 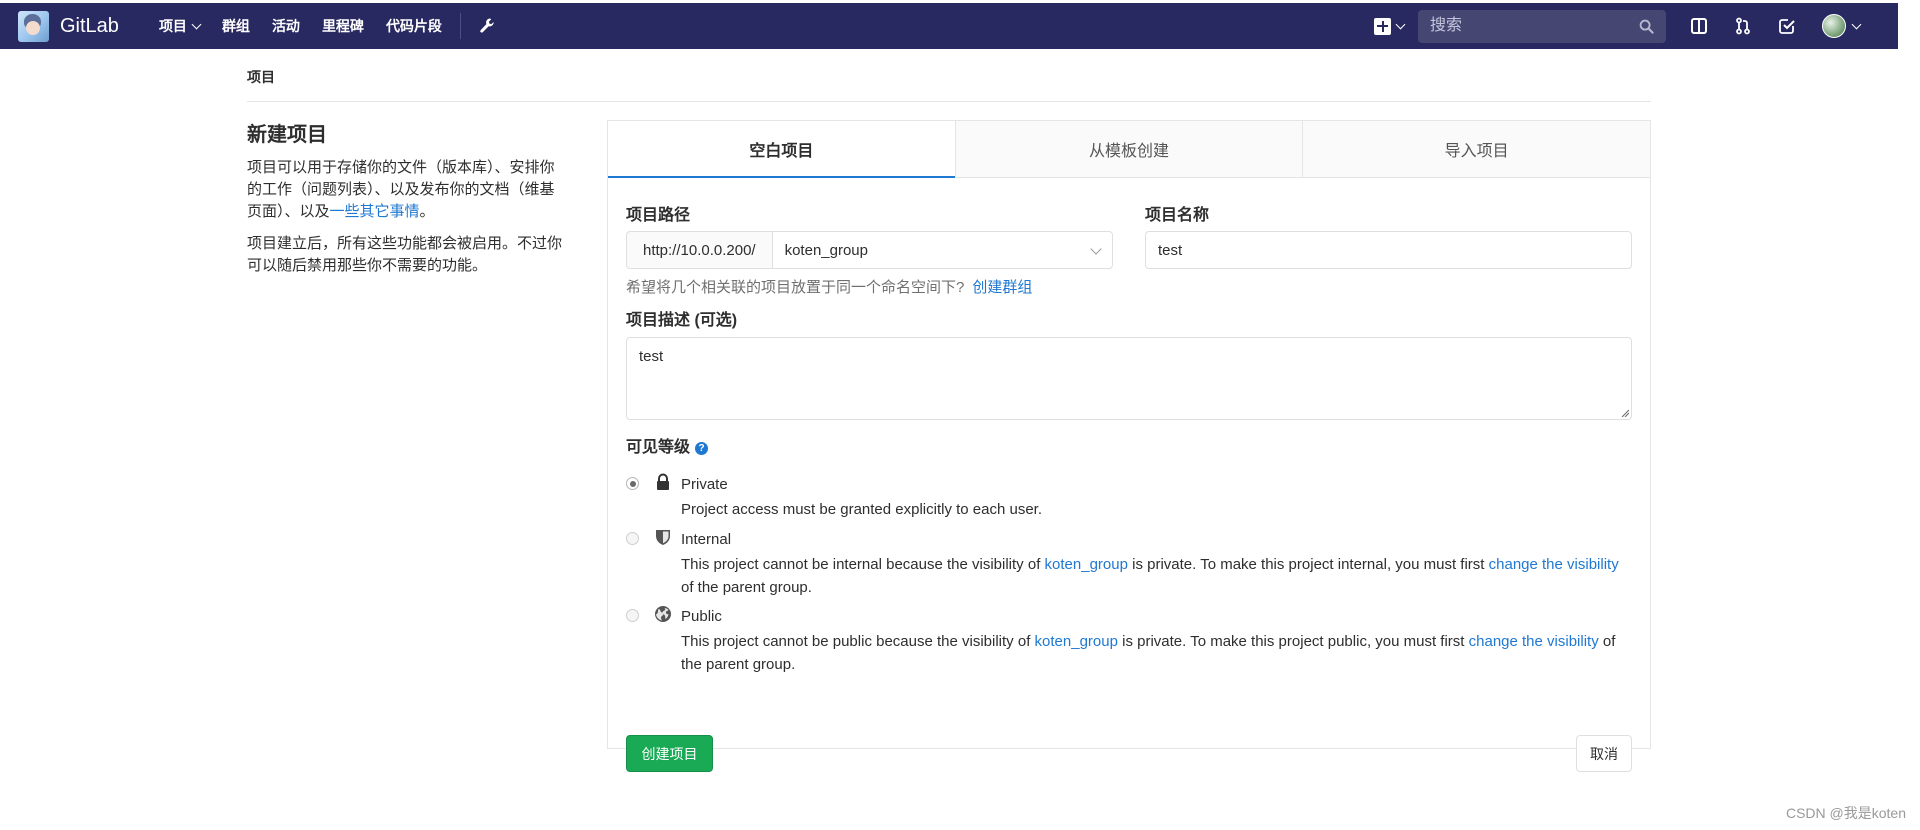 What do you see at coordinates (1845, 813) in the screenshot?
I see `watermark: CSDN @我是koten` at bounding box center [1845, 813].